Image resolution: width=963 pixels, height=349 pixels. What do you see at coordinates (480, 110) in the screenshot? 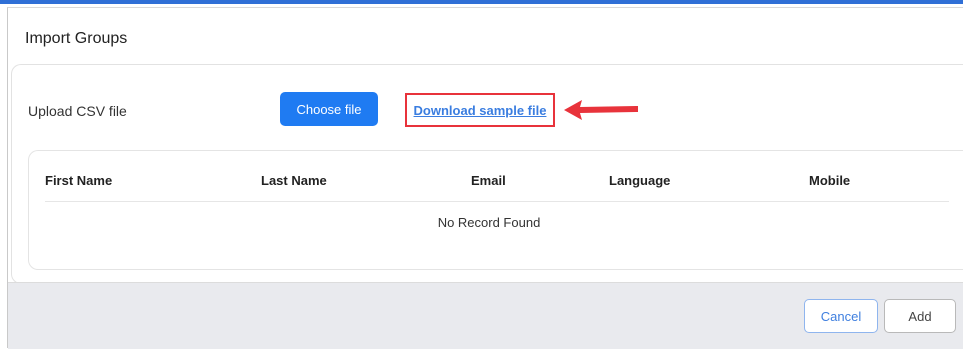
I see `download-sample-file-link: Download sample file` at bounding box center [480, 110].